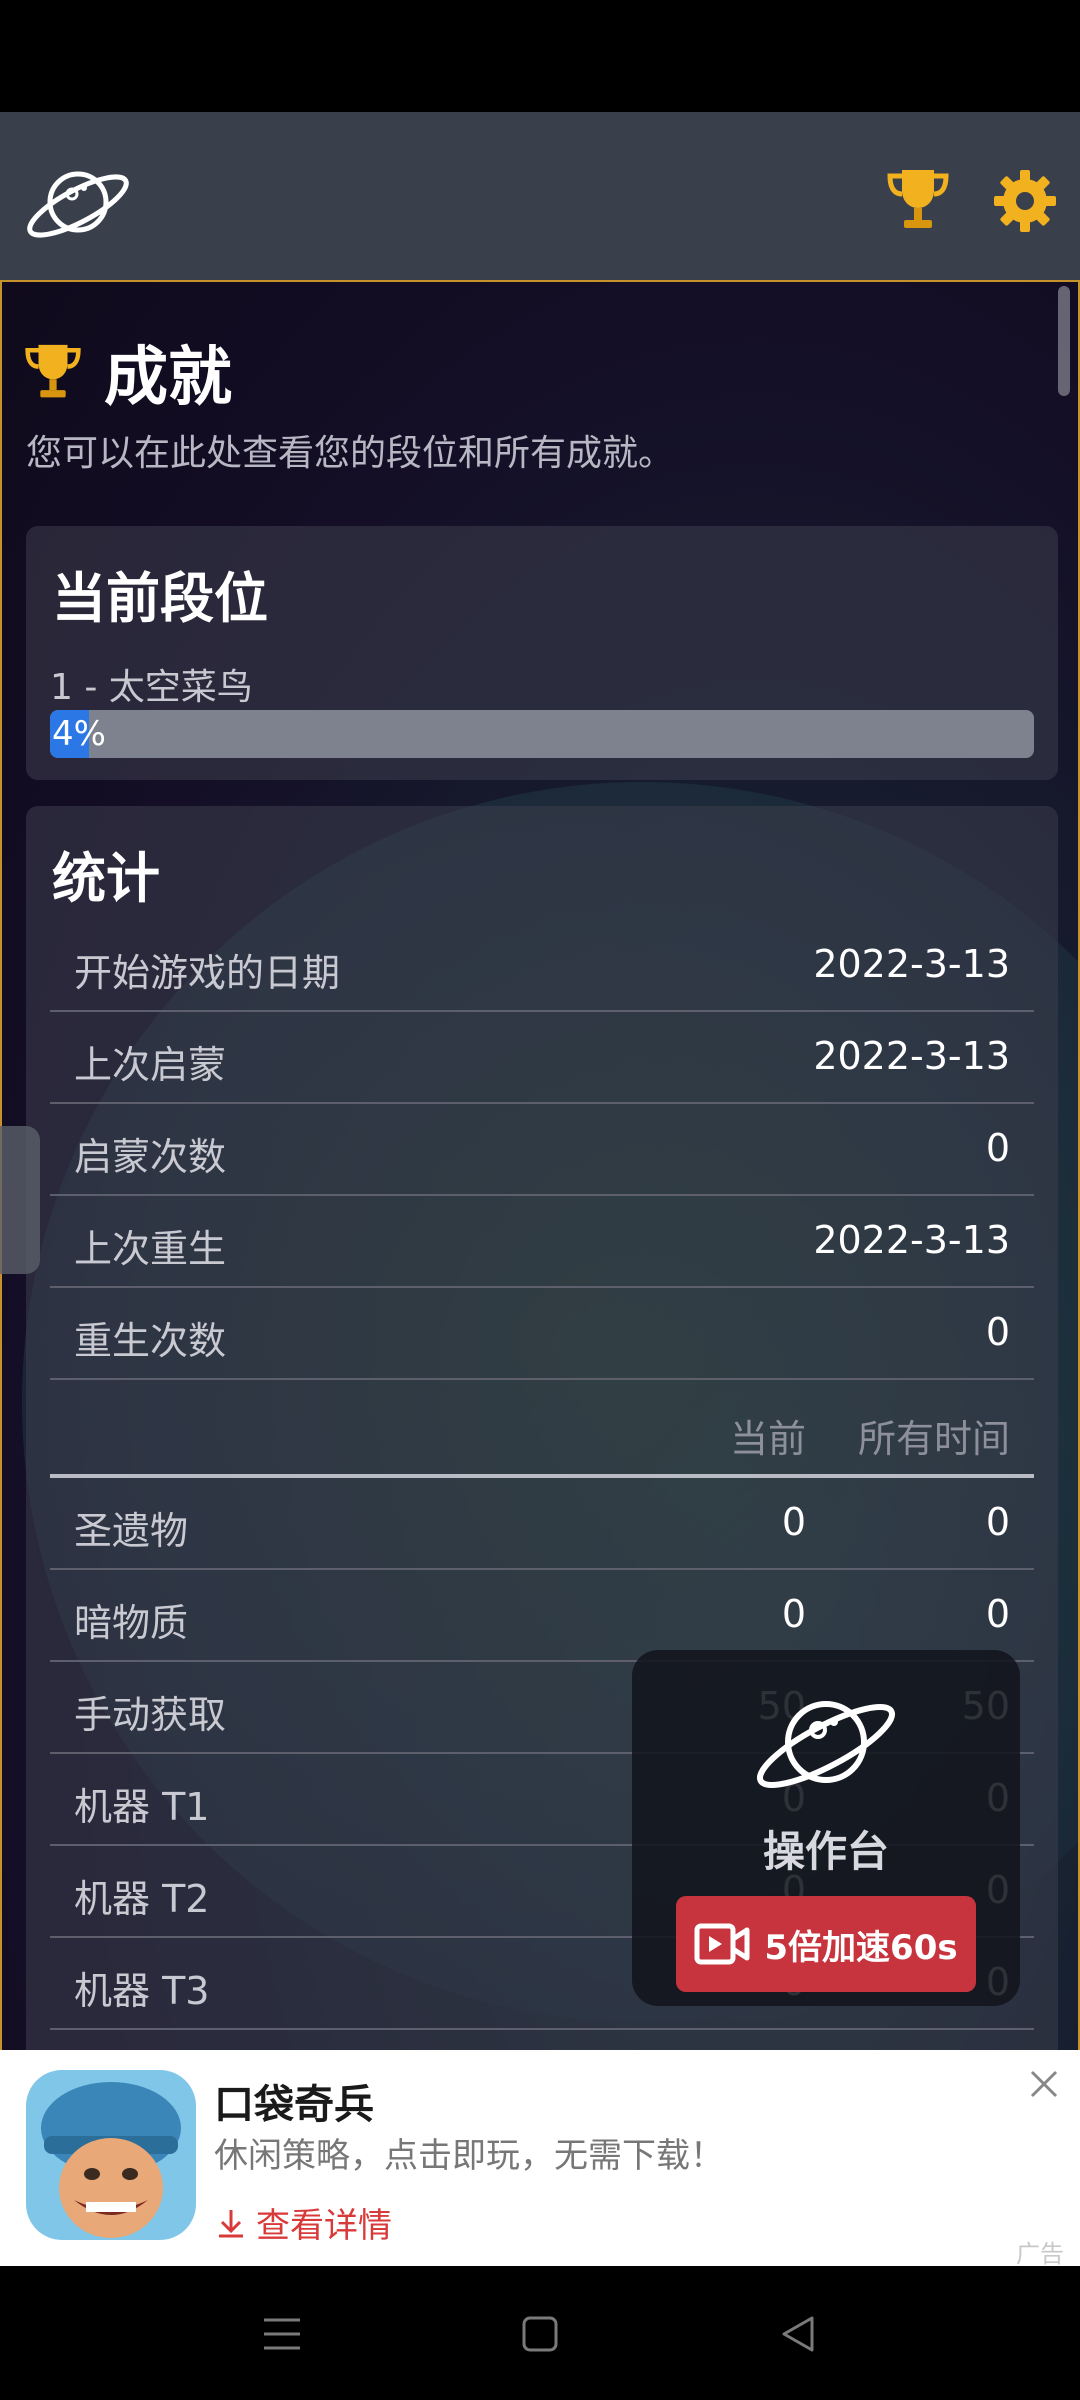 This screenshot has height=2400, width=1080. I want to click on stats-column-header: 当前 所有时间, so click(542, 1429).